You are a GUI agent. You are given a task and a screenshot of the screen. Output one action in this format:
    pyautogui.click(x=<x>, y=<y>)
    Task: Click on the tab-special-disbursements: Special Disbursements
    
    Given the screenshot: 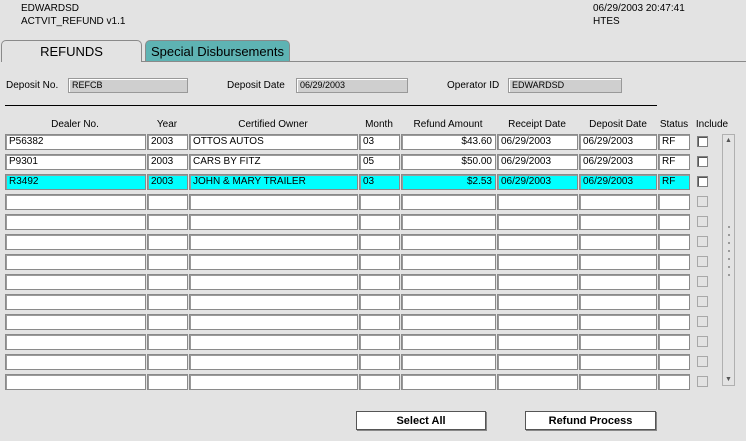 What is the action you would take?
    pyautogui.click(x=217, y=50)
    